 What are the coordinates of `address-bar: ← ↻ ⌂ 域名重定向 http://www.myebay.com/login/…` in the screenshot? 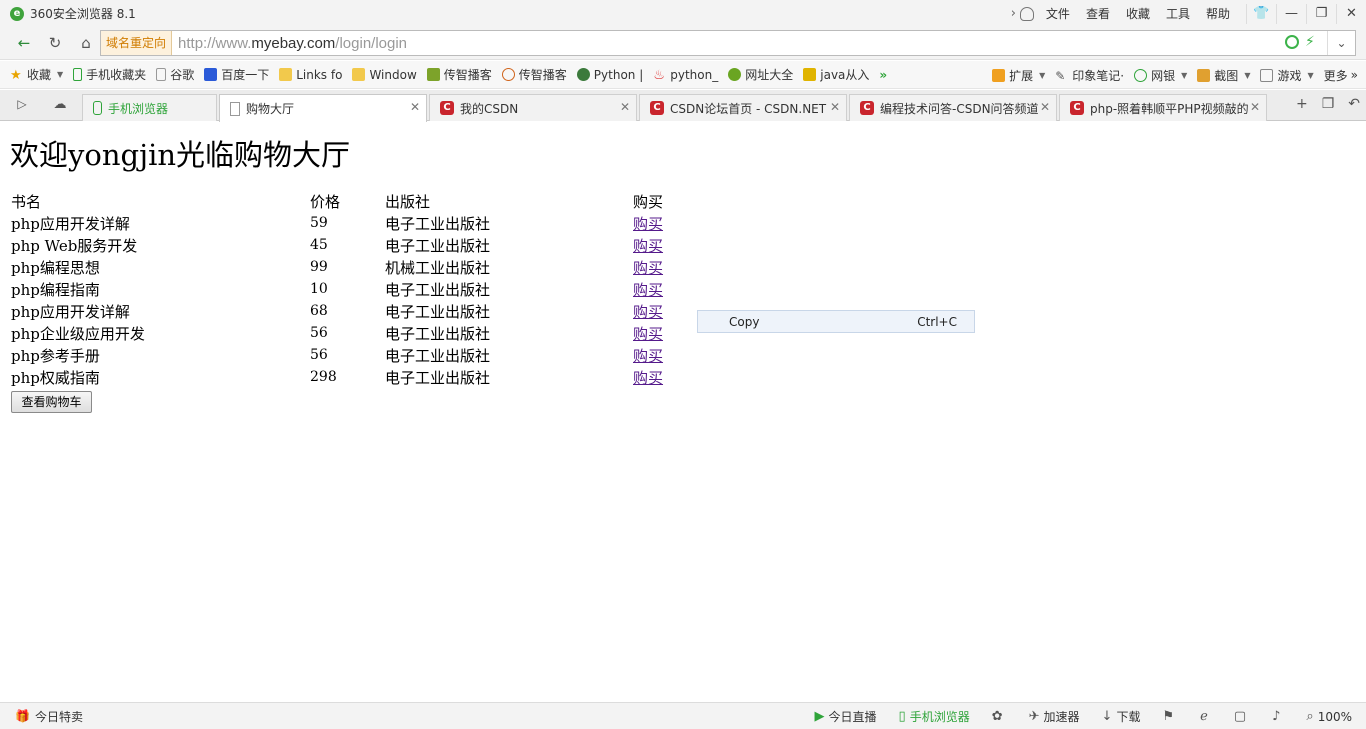 It's located at (683, 43).